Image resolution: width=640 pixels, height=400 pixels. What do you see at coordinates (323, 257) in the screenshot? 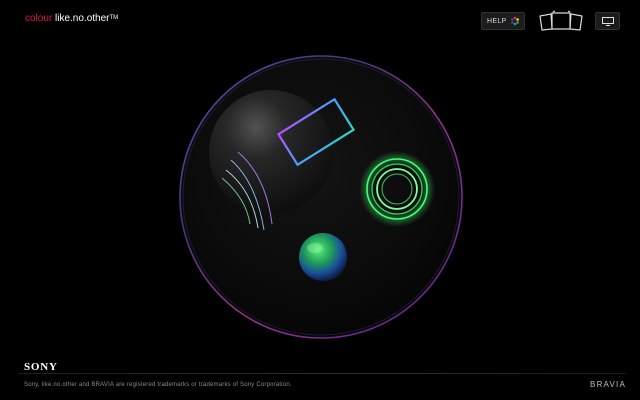
I see `green-ball` at bounding box center [323, 257].